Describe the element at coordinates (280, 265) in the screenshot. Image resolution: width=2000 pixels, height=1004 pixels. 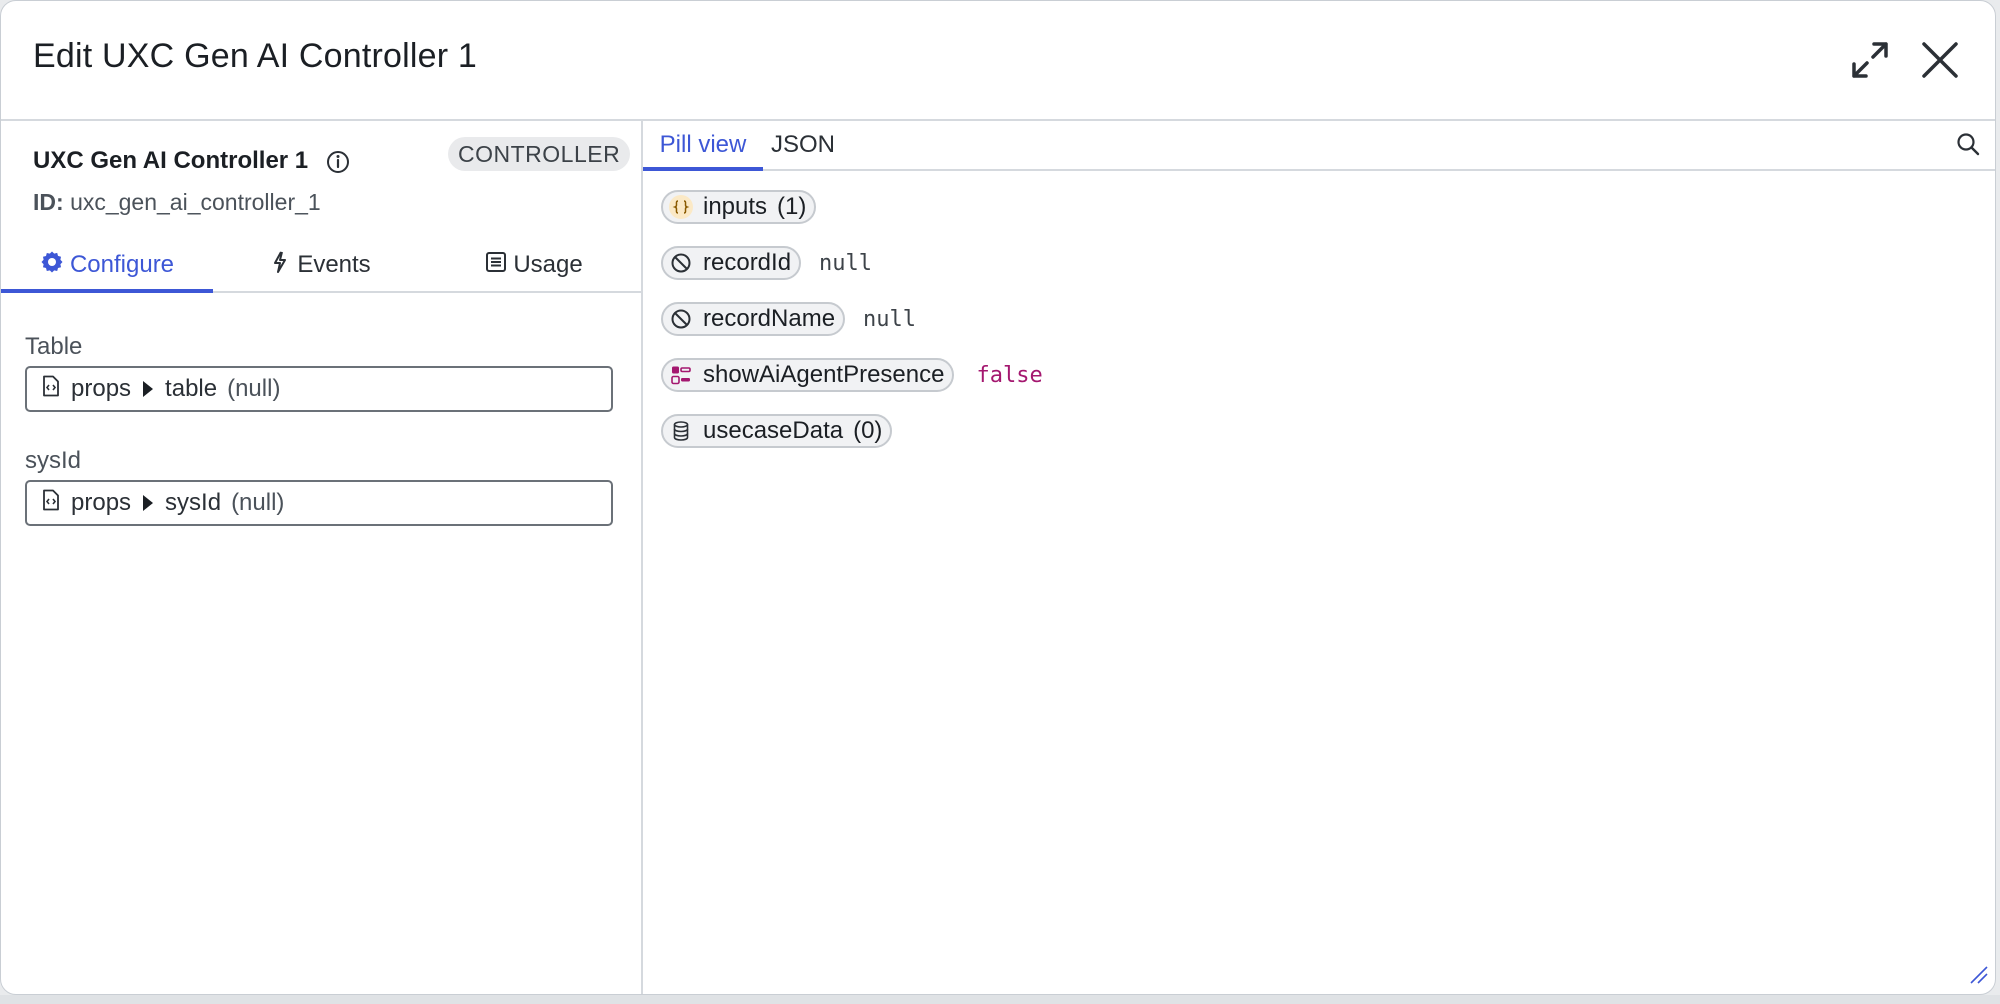
I see `lightning-icon` at that location.